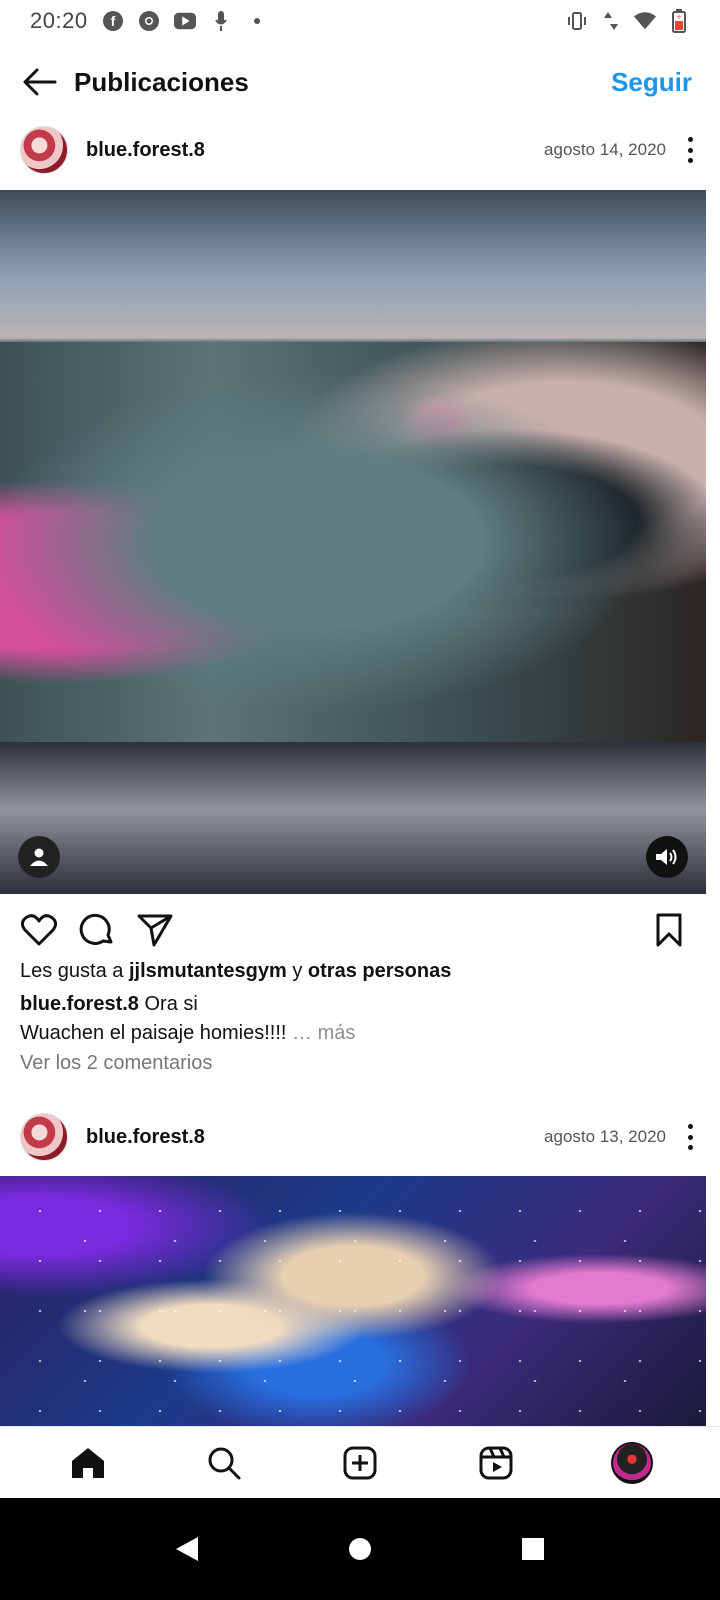 This screenshot has width=720, height=1600. Describe the element at coordinates (149, 21) in the screenshot. I see `chrome-icon` at that location.